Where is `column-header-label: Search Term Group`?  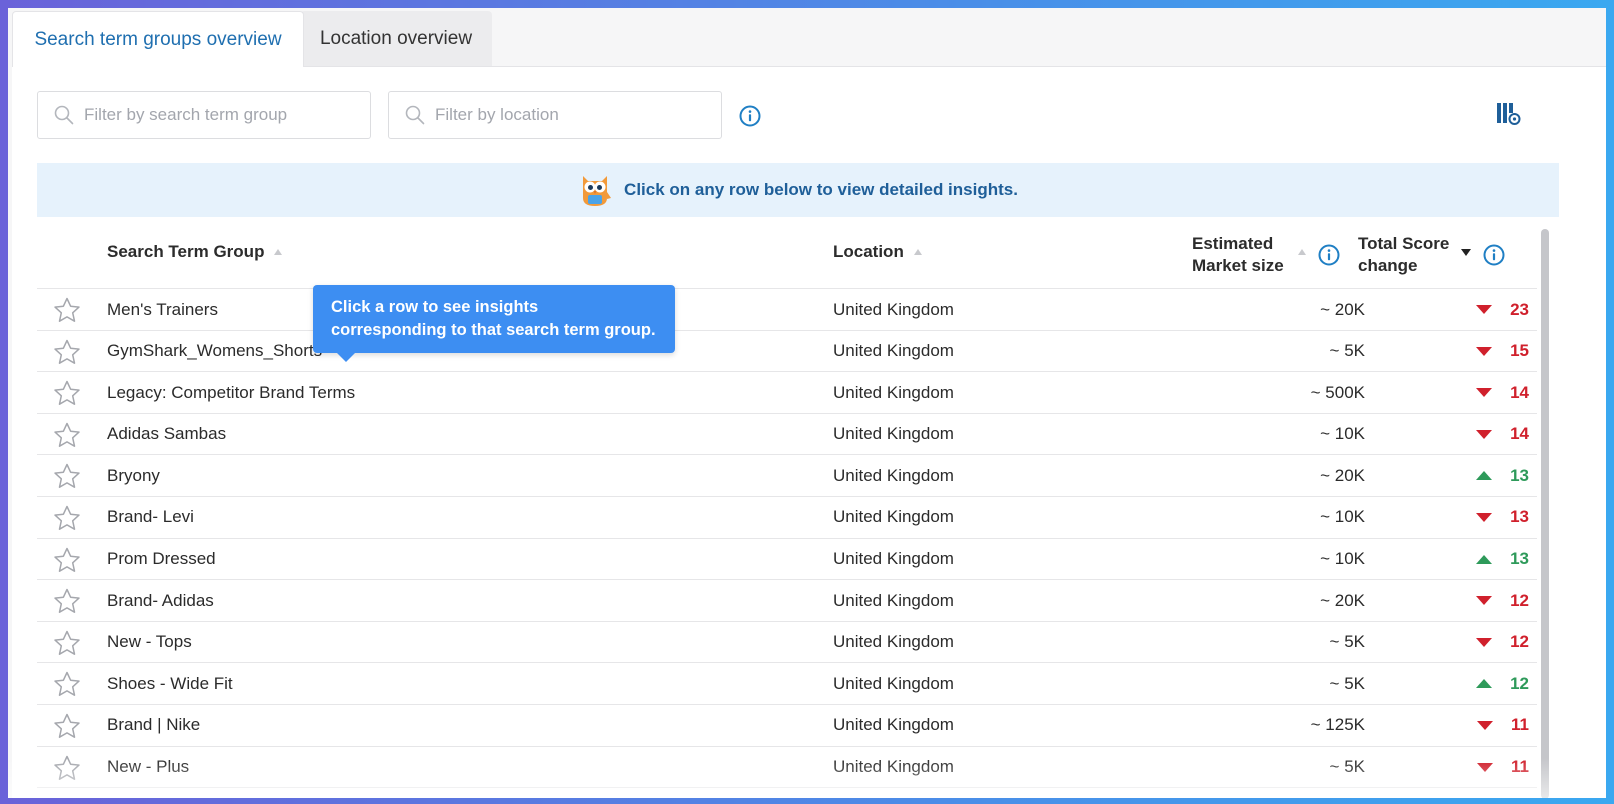
column-header-label: Search Term Group is located at coordinates (186, 251).